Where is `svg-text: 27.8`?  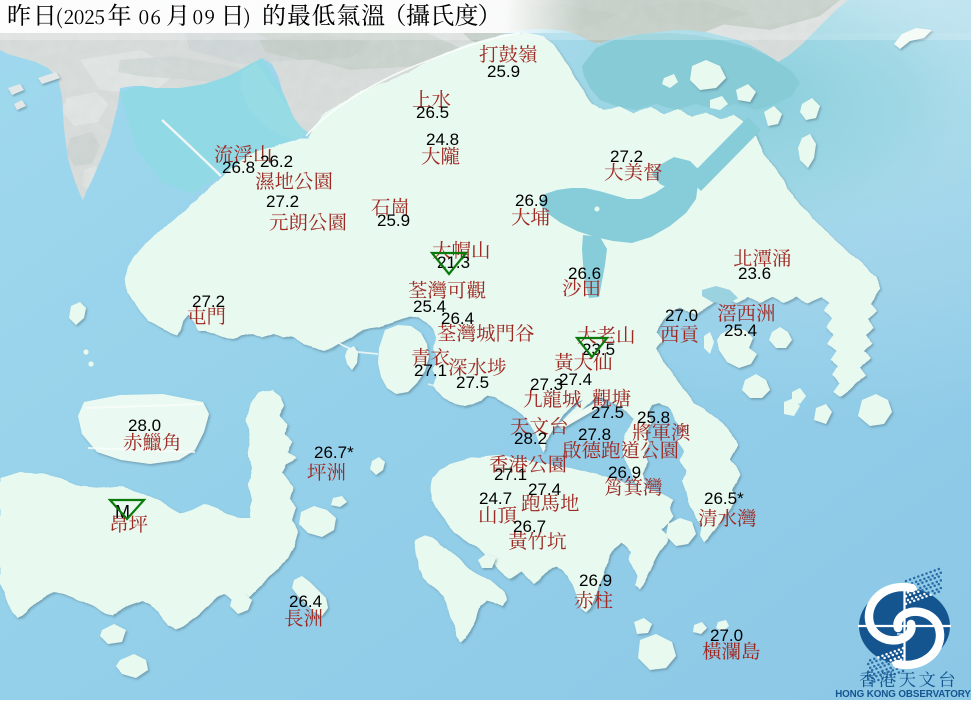
svg-text: 27.8 is located at coordinates (594, 434).